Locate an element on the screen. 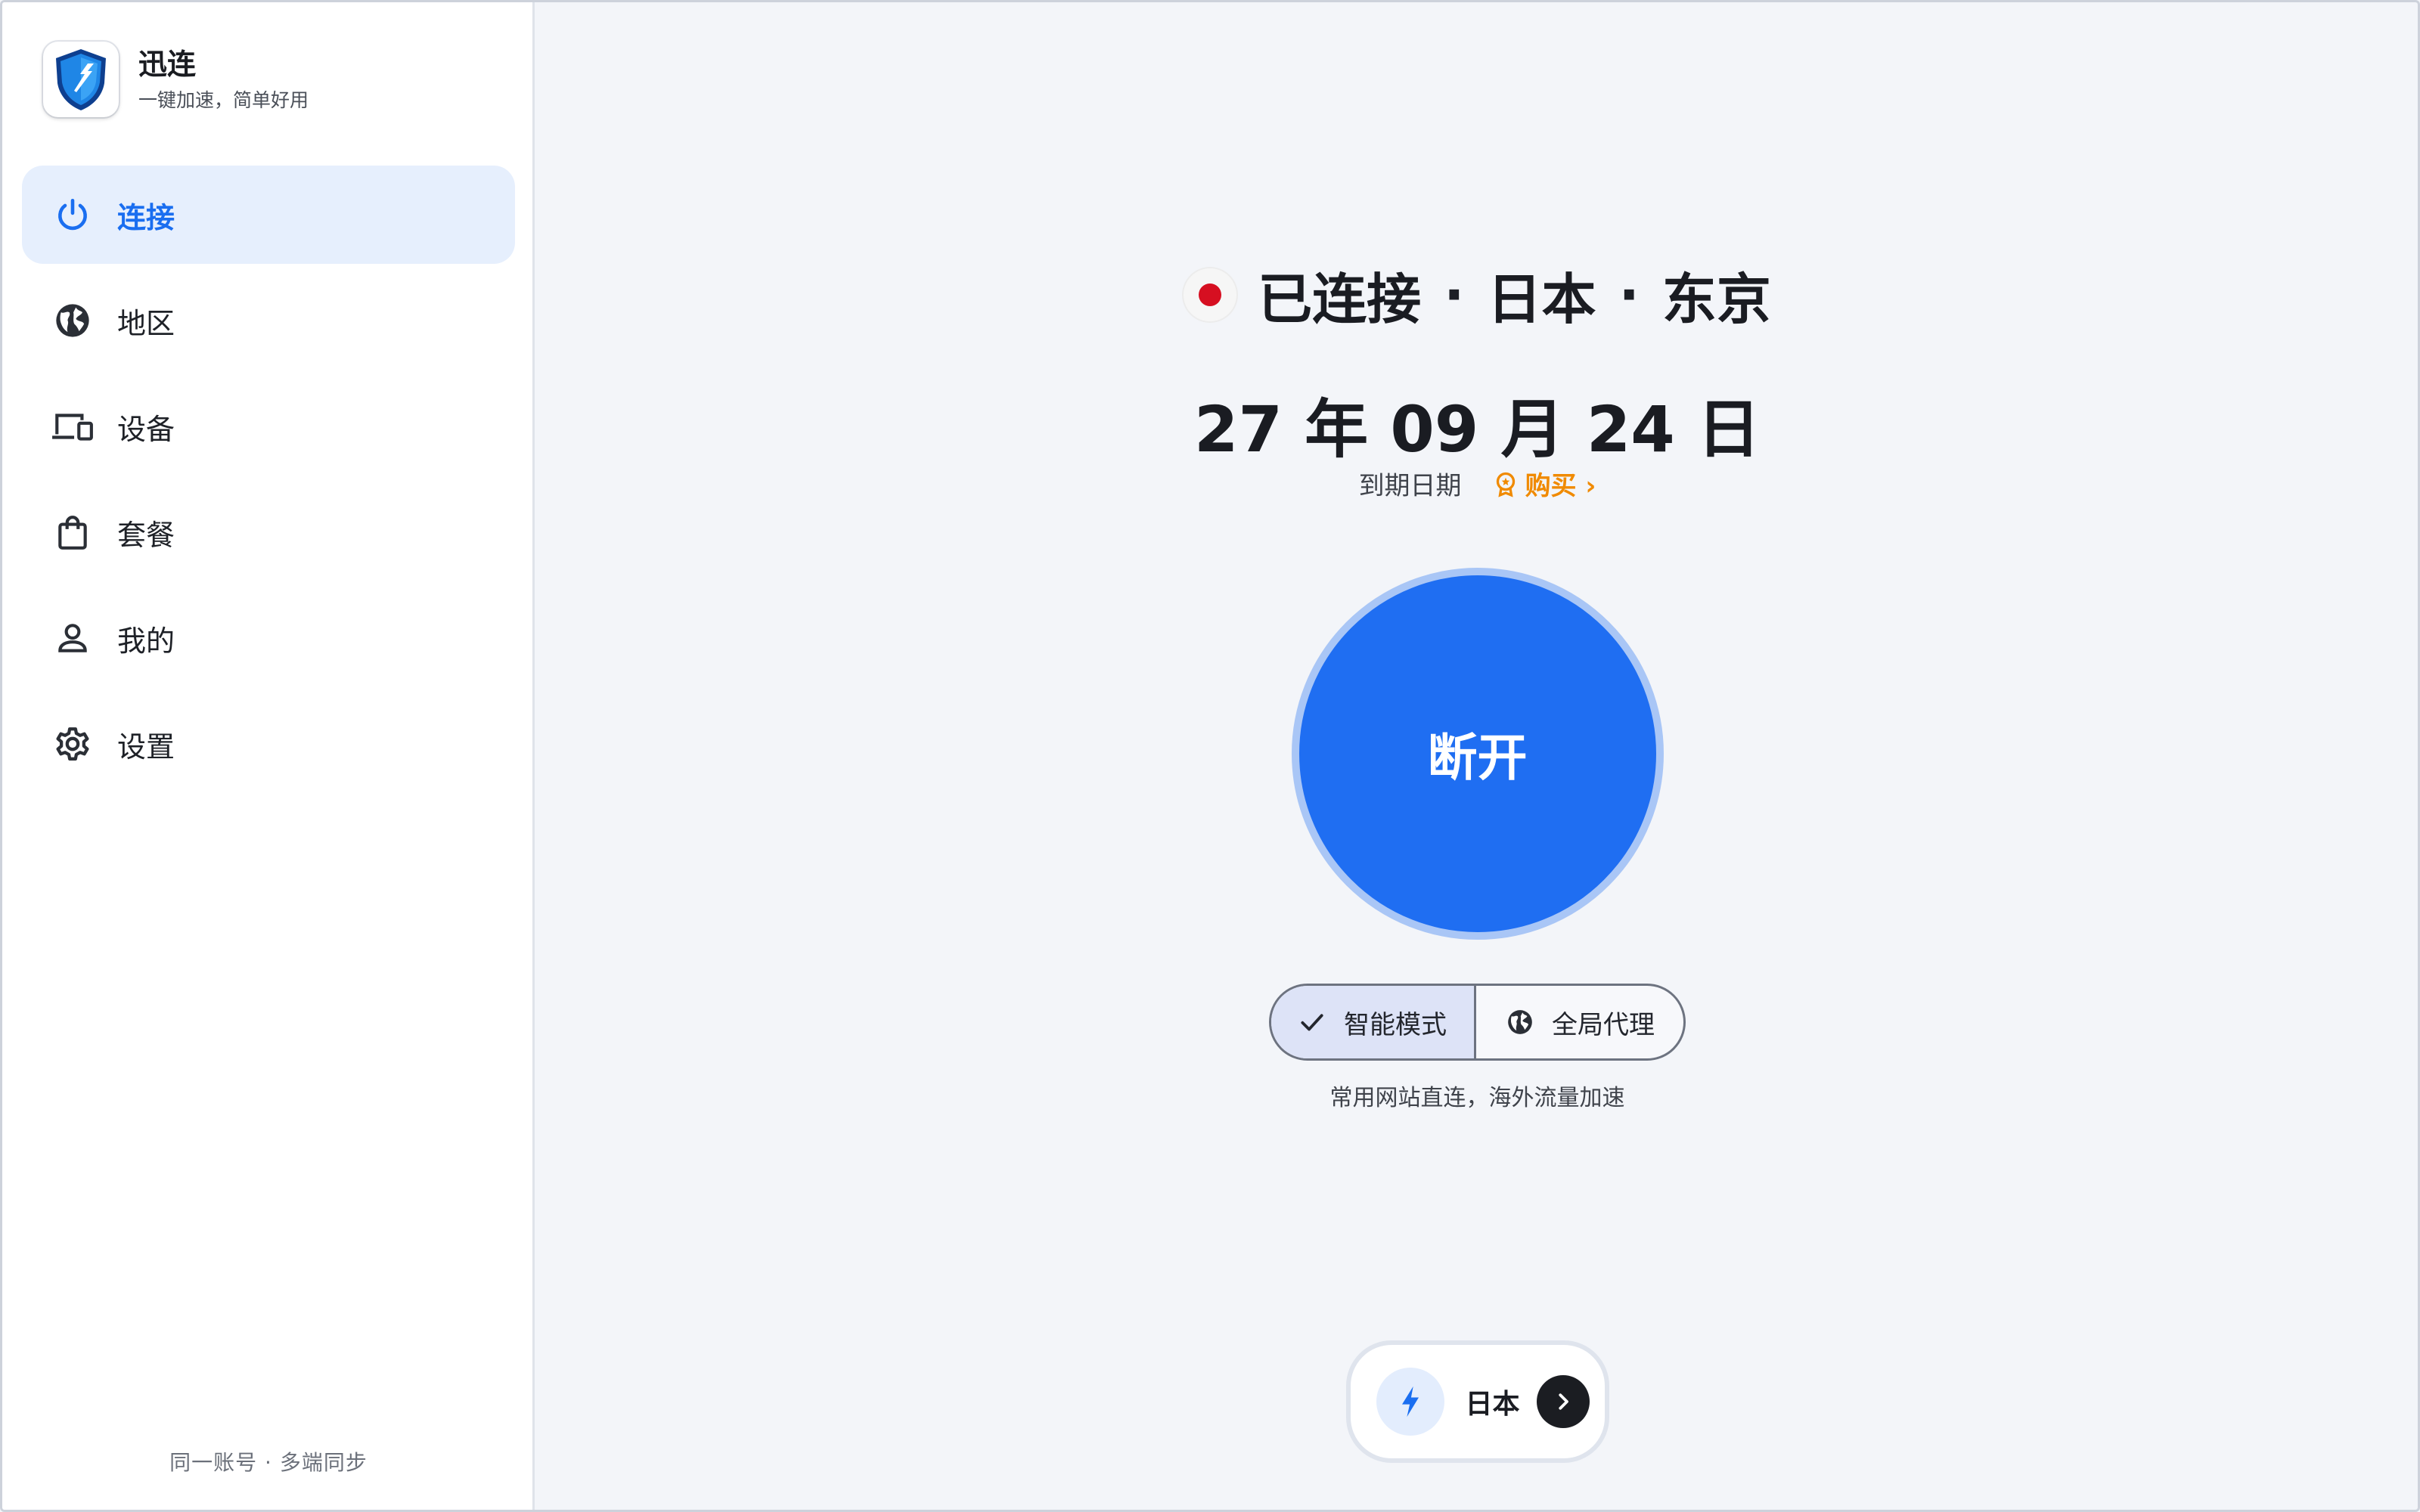 This screenshot has width=2420, height=1512. status-city: 东京 is located at coordinates (1716, 299).